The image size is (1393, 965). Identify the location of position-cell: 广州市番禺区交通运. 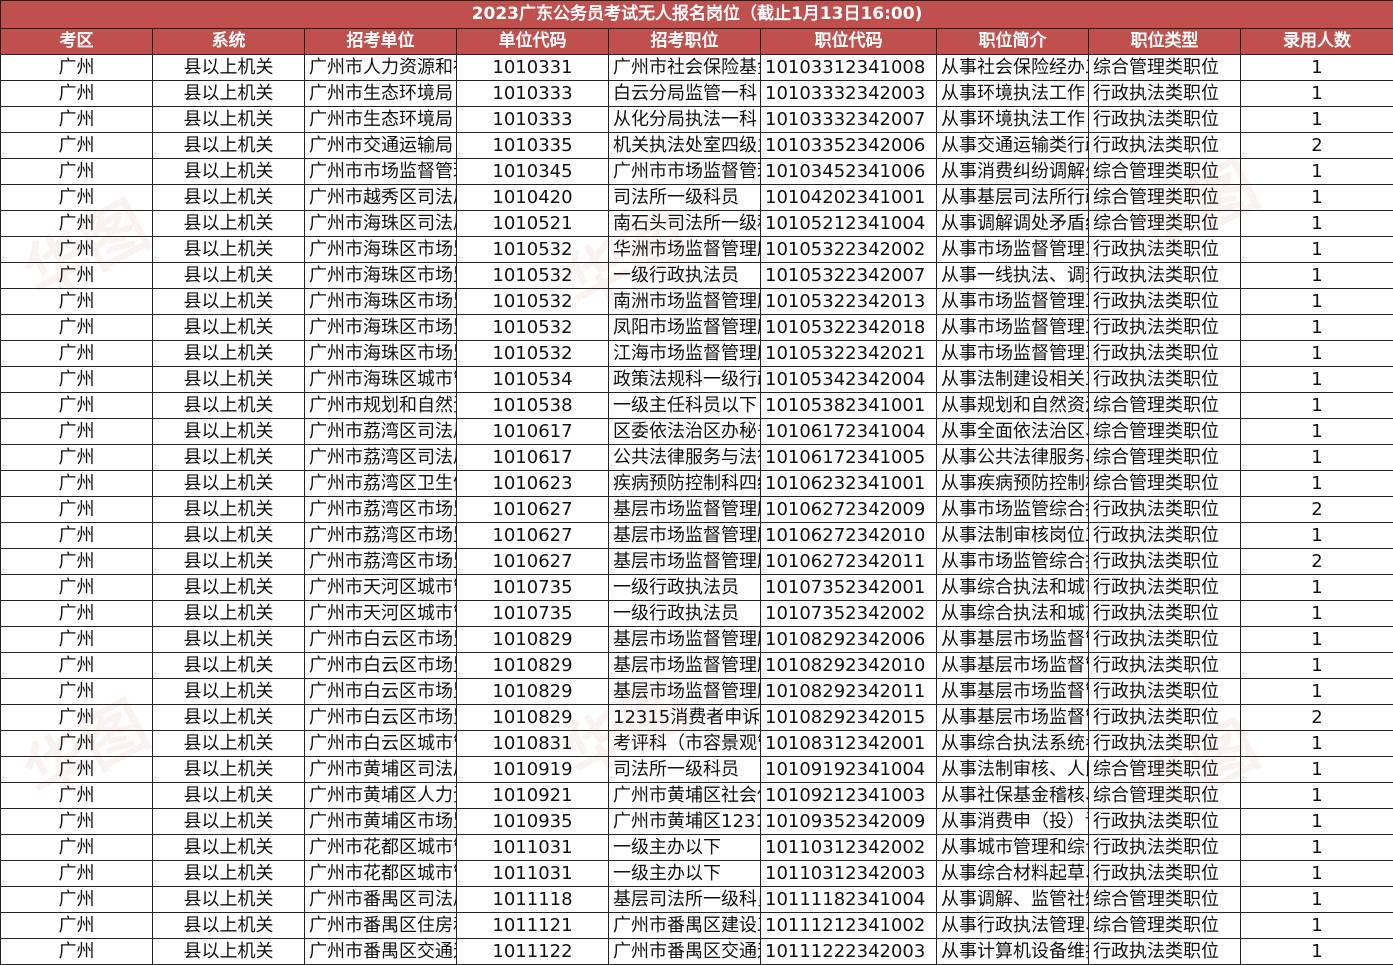
(684, 951).